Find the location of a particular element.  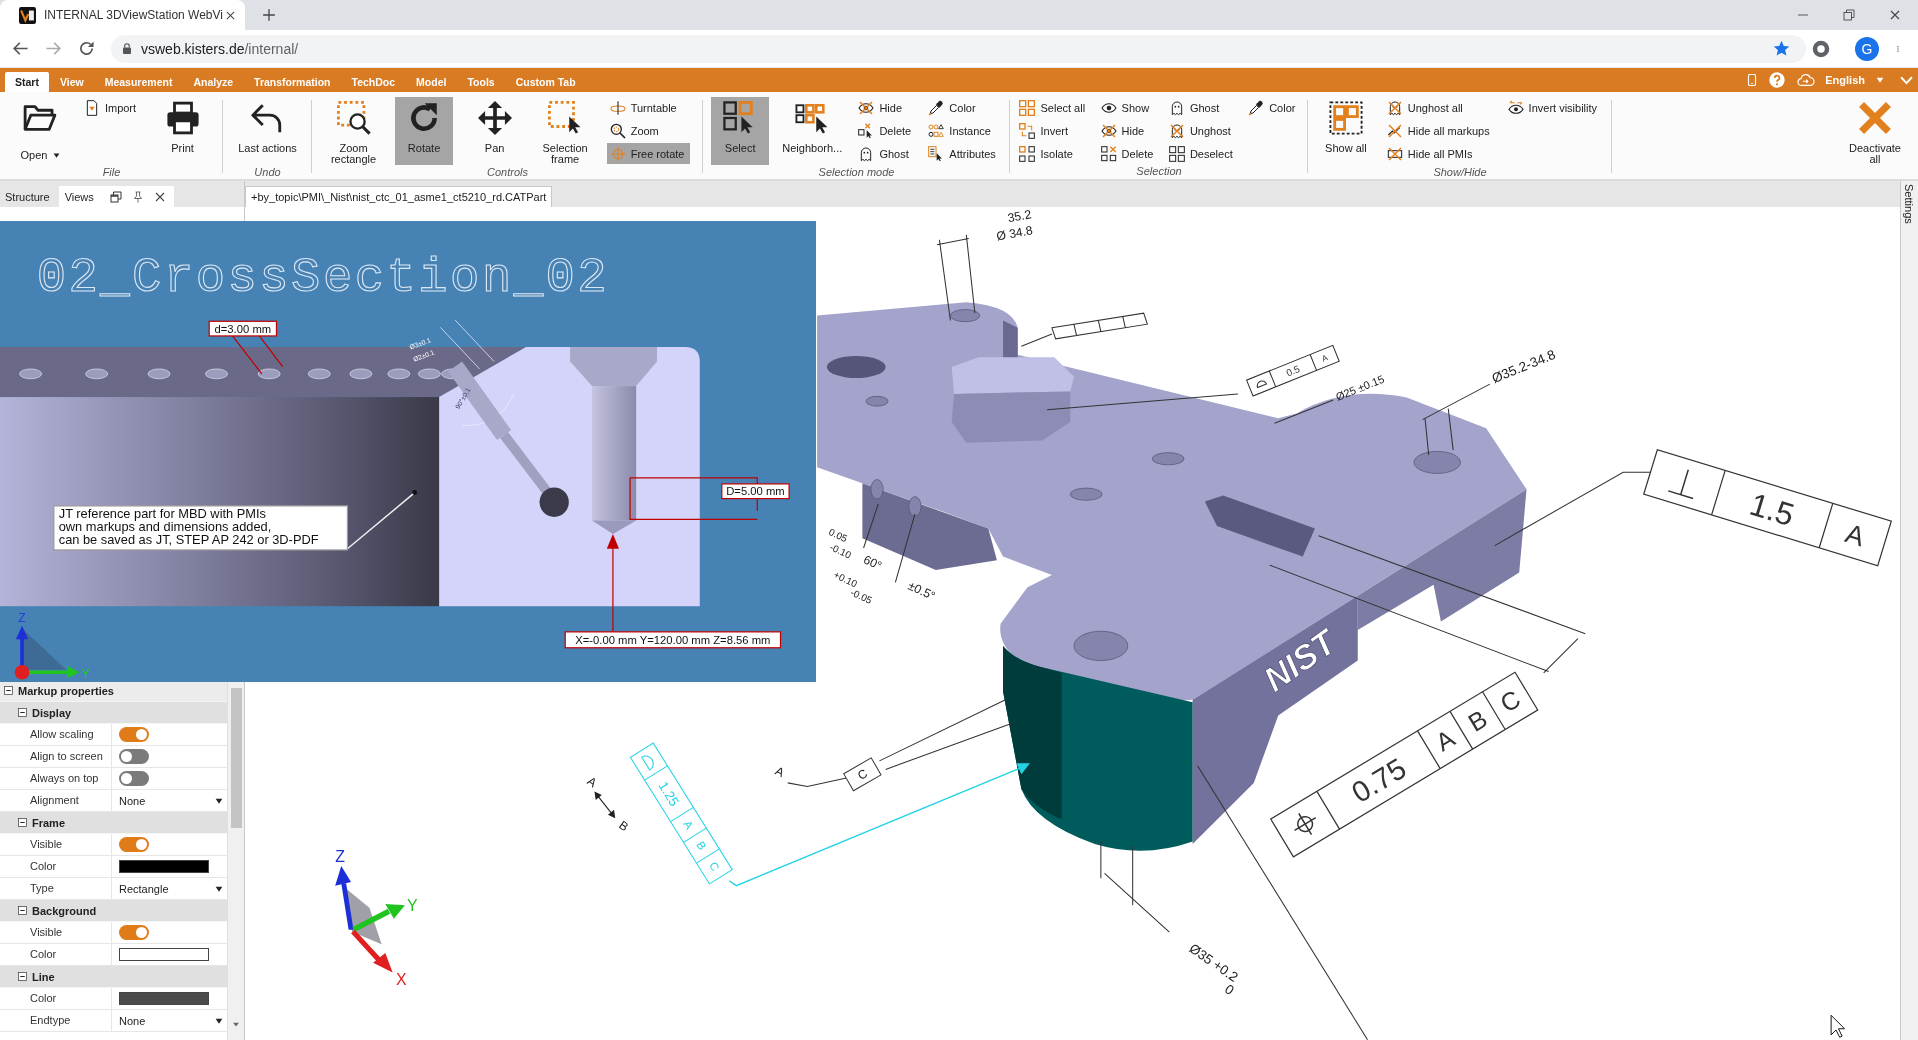

help-icon is located at coordinates (1777, 80).